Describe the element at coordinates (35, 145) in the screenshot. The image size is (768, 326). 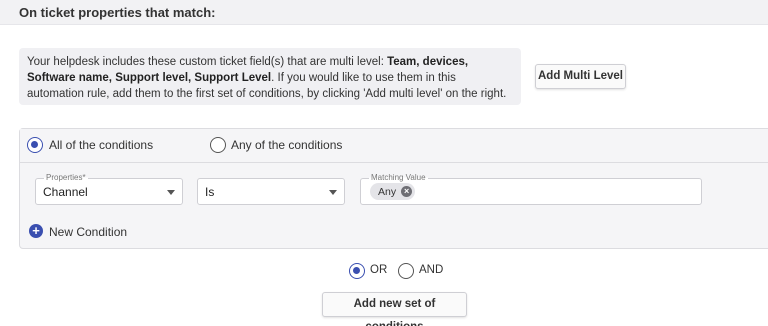
I see `all-conditions-radio` at that location.